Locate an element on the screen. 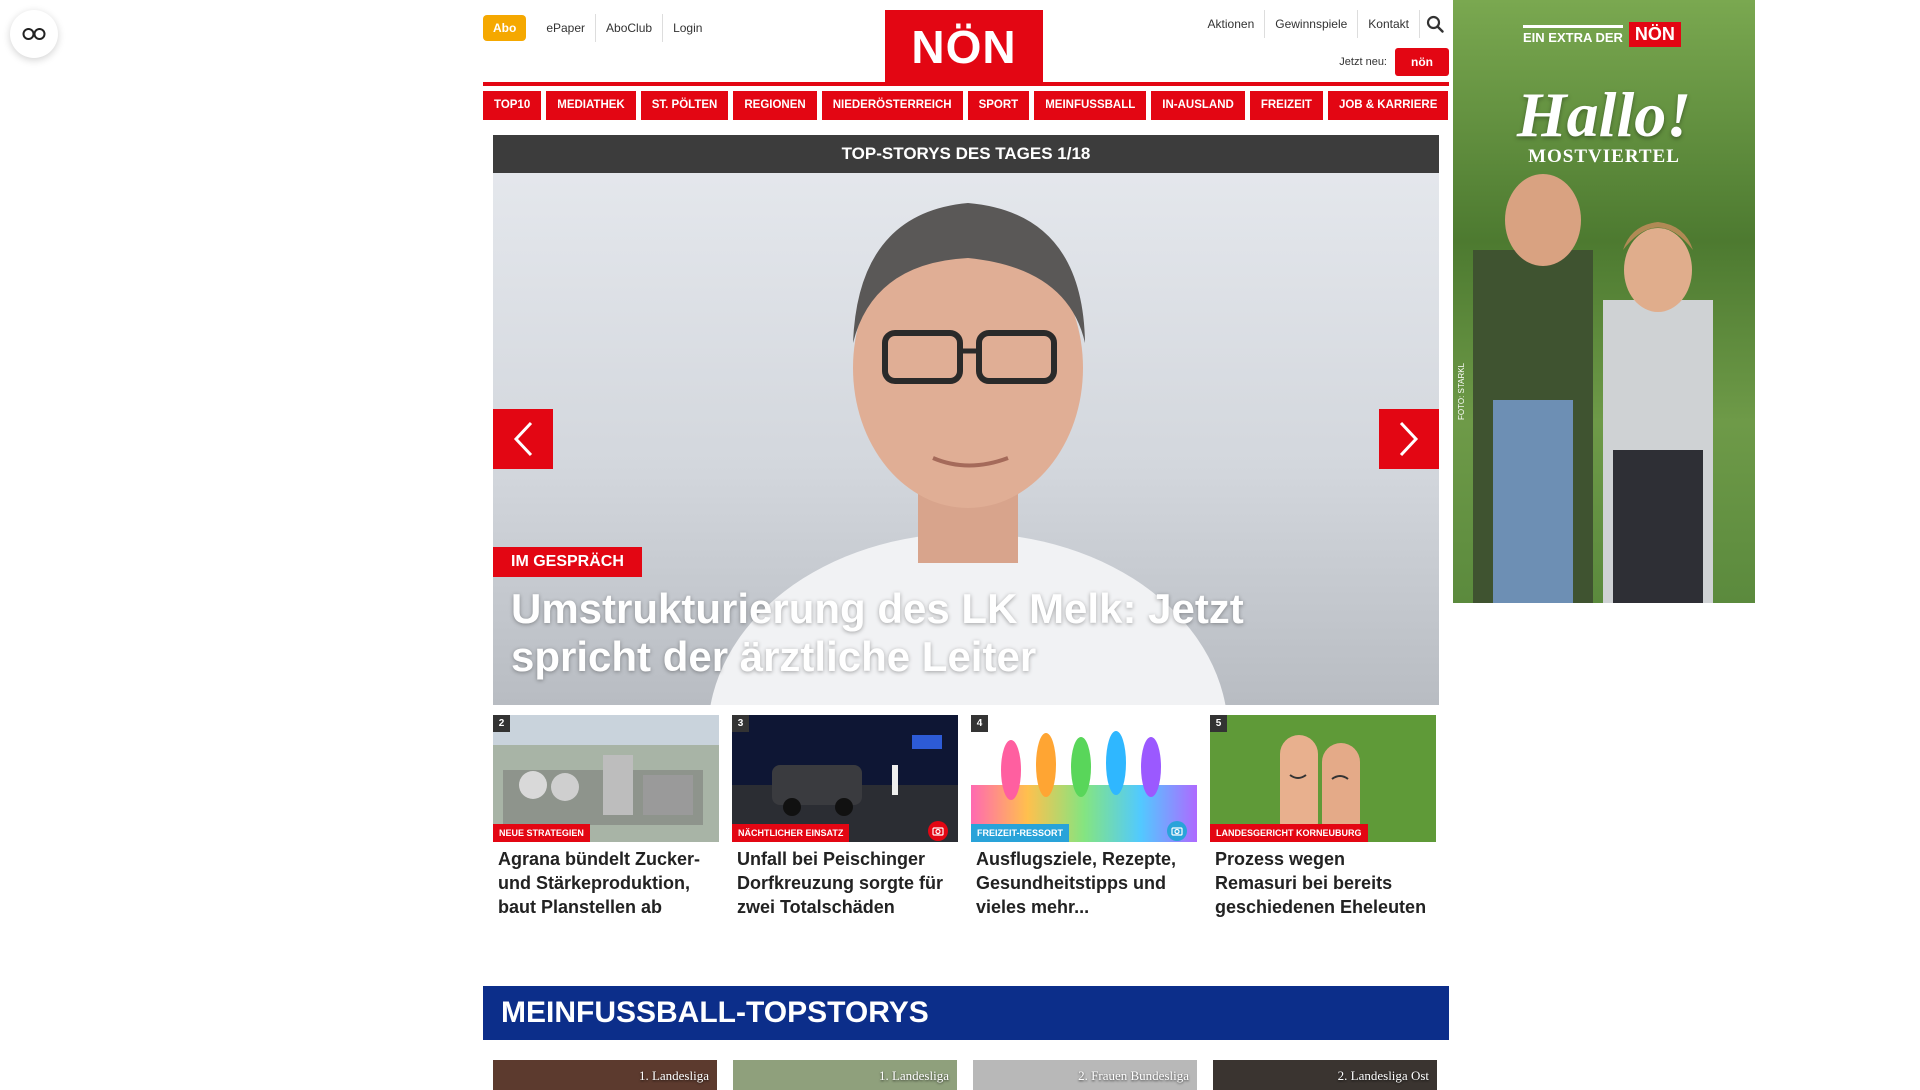 This screenshot has width=1920, height=1090. gewinnspiele-link: Gewinnspiele is located at coordinates (1310, 24).